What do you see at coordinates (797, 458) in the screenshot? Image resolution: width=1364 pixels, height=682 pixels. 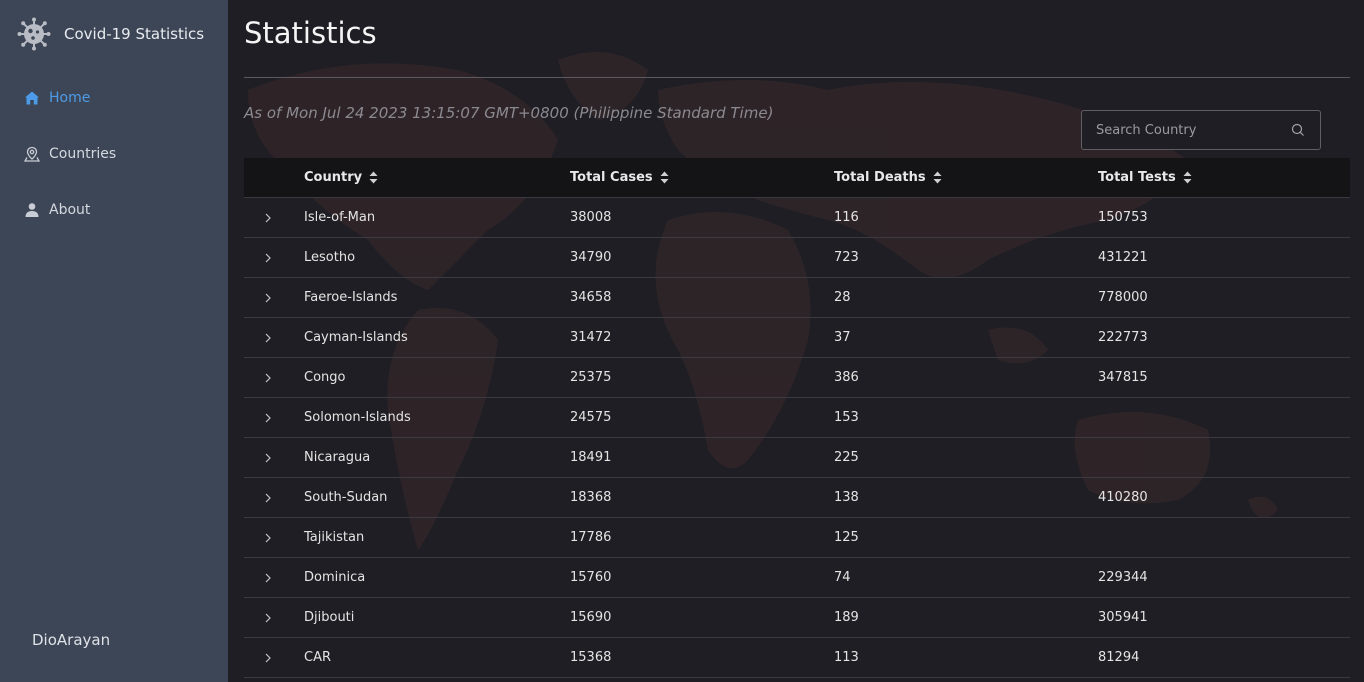 I see `table-row: Nicaragua 18491 225` at bounding box center [797, 458].